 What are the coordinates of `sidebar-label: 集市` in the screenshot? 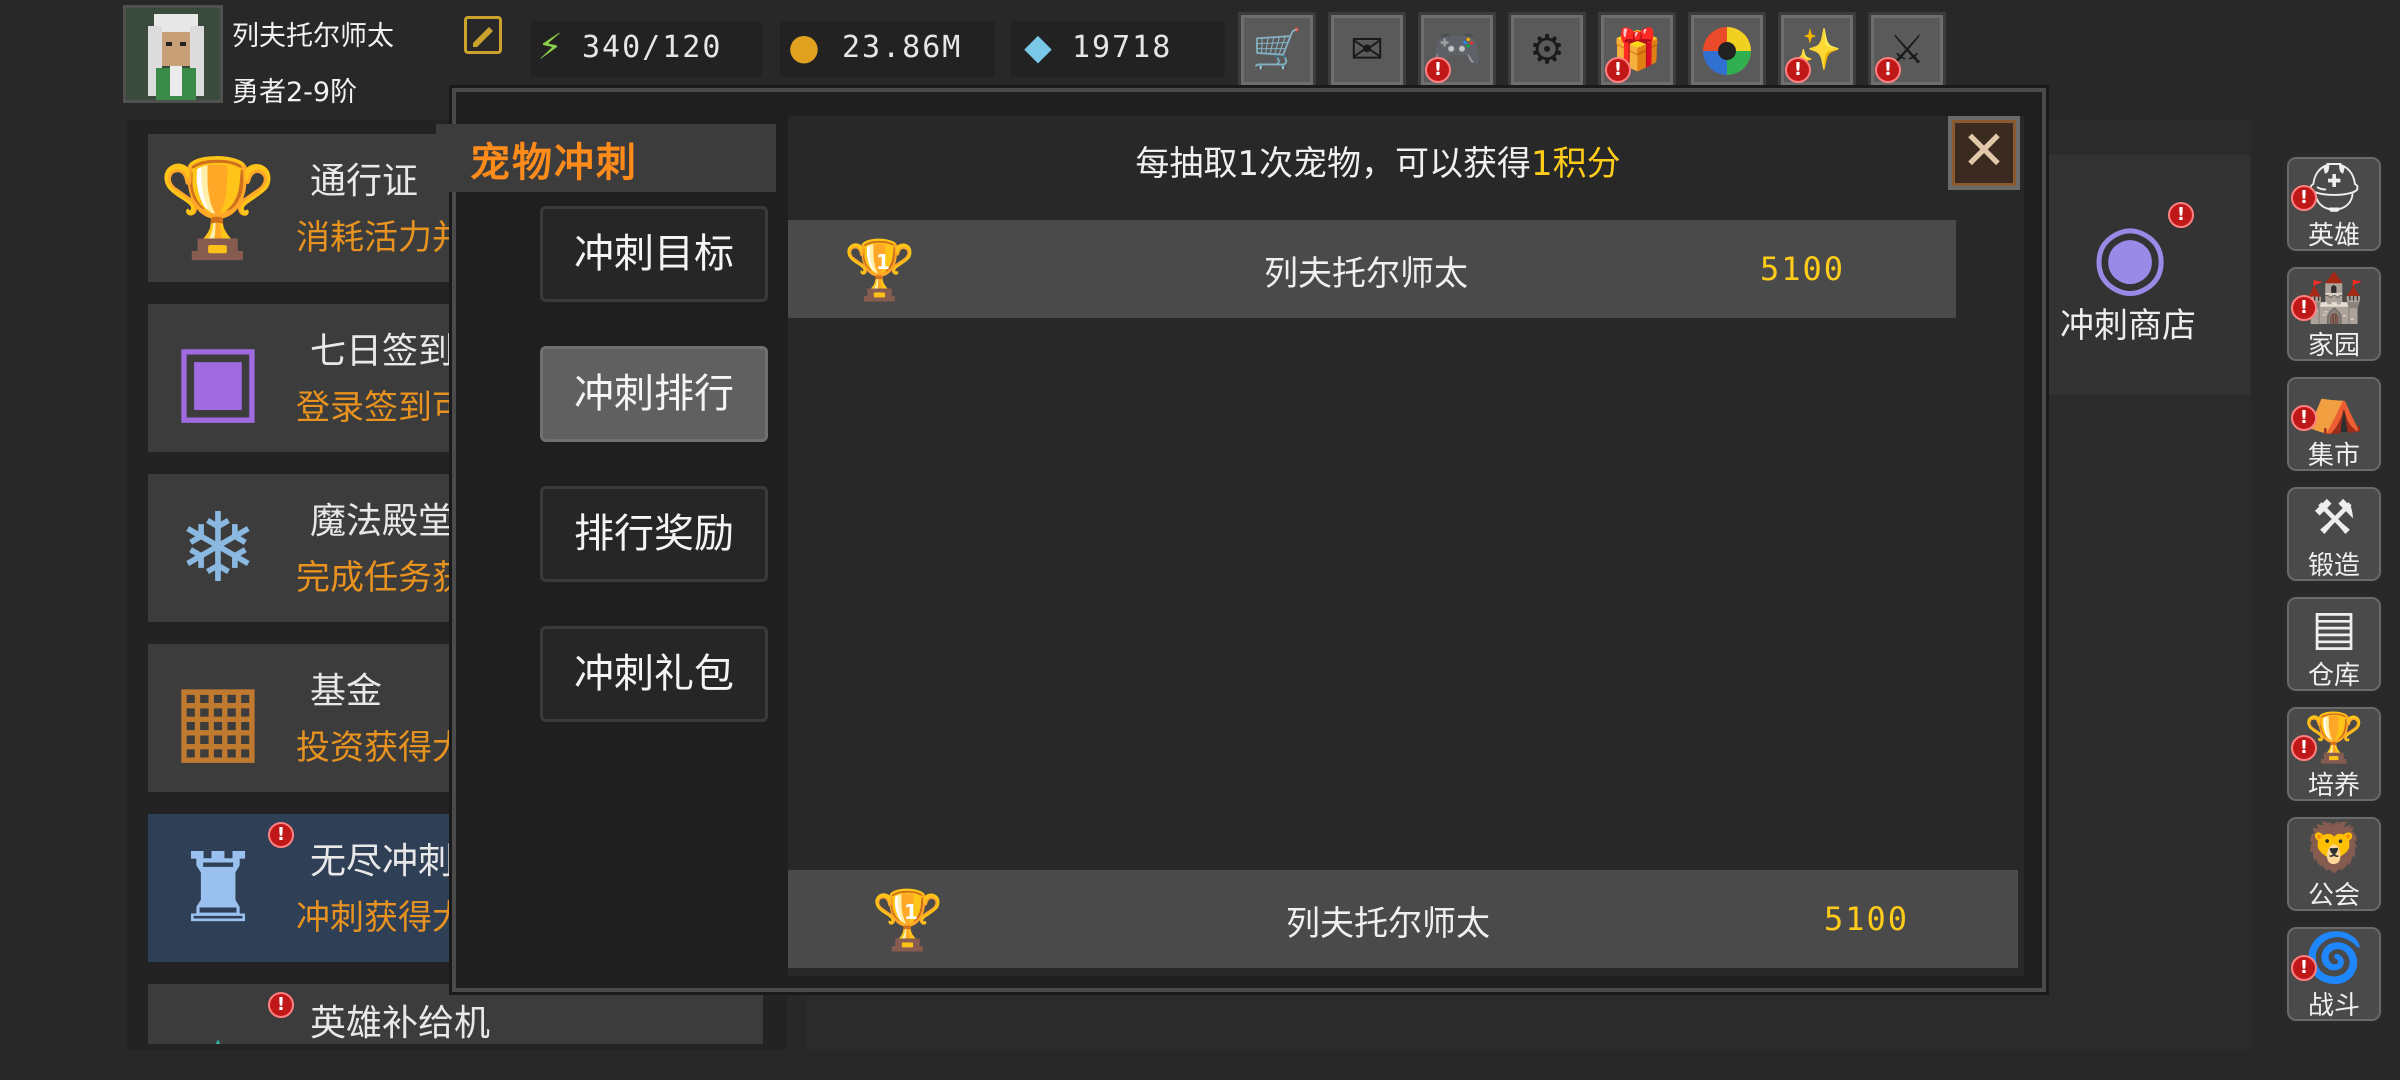 It's located at (2333, 456).